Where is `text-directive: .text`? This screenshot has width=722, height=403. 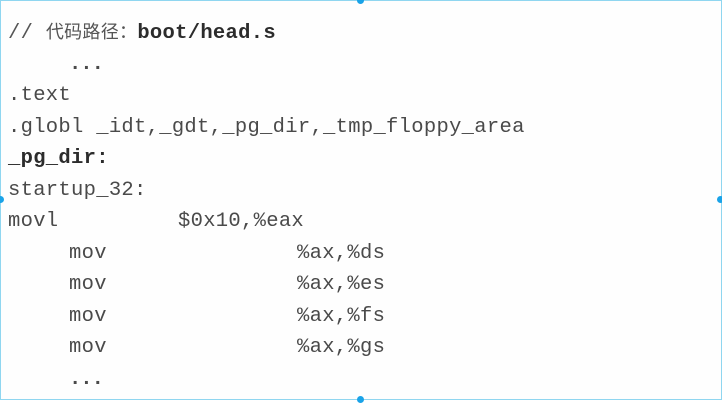 text-directive: .text is located at coordinates (40, 95).